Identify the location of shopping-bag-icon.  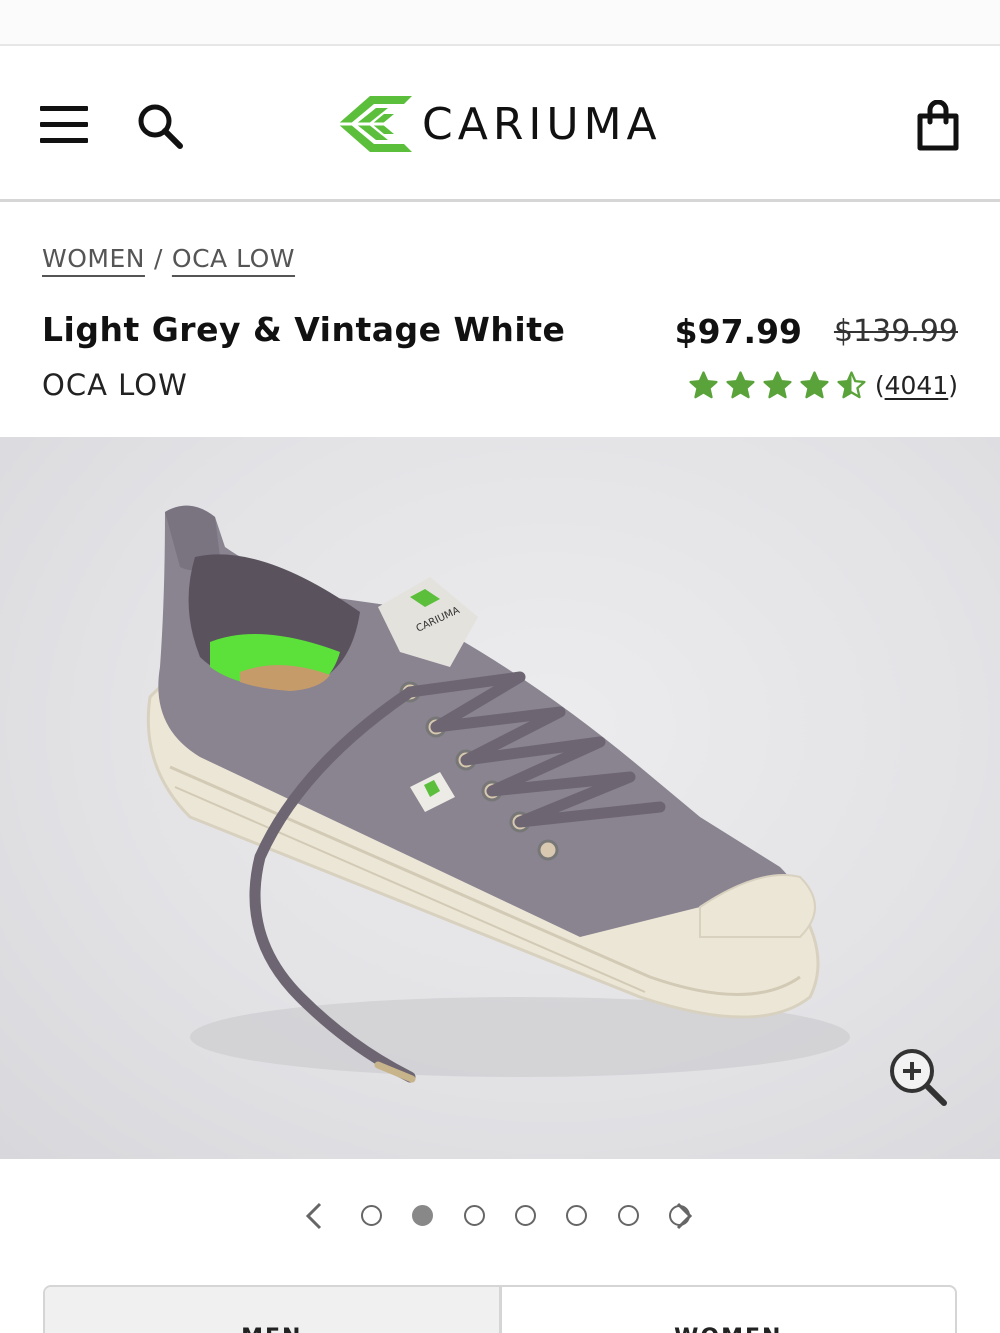
(938, 125).